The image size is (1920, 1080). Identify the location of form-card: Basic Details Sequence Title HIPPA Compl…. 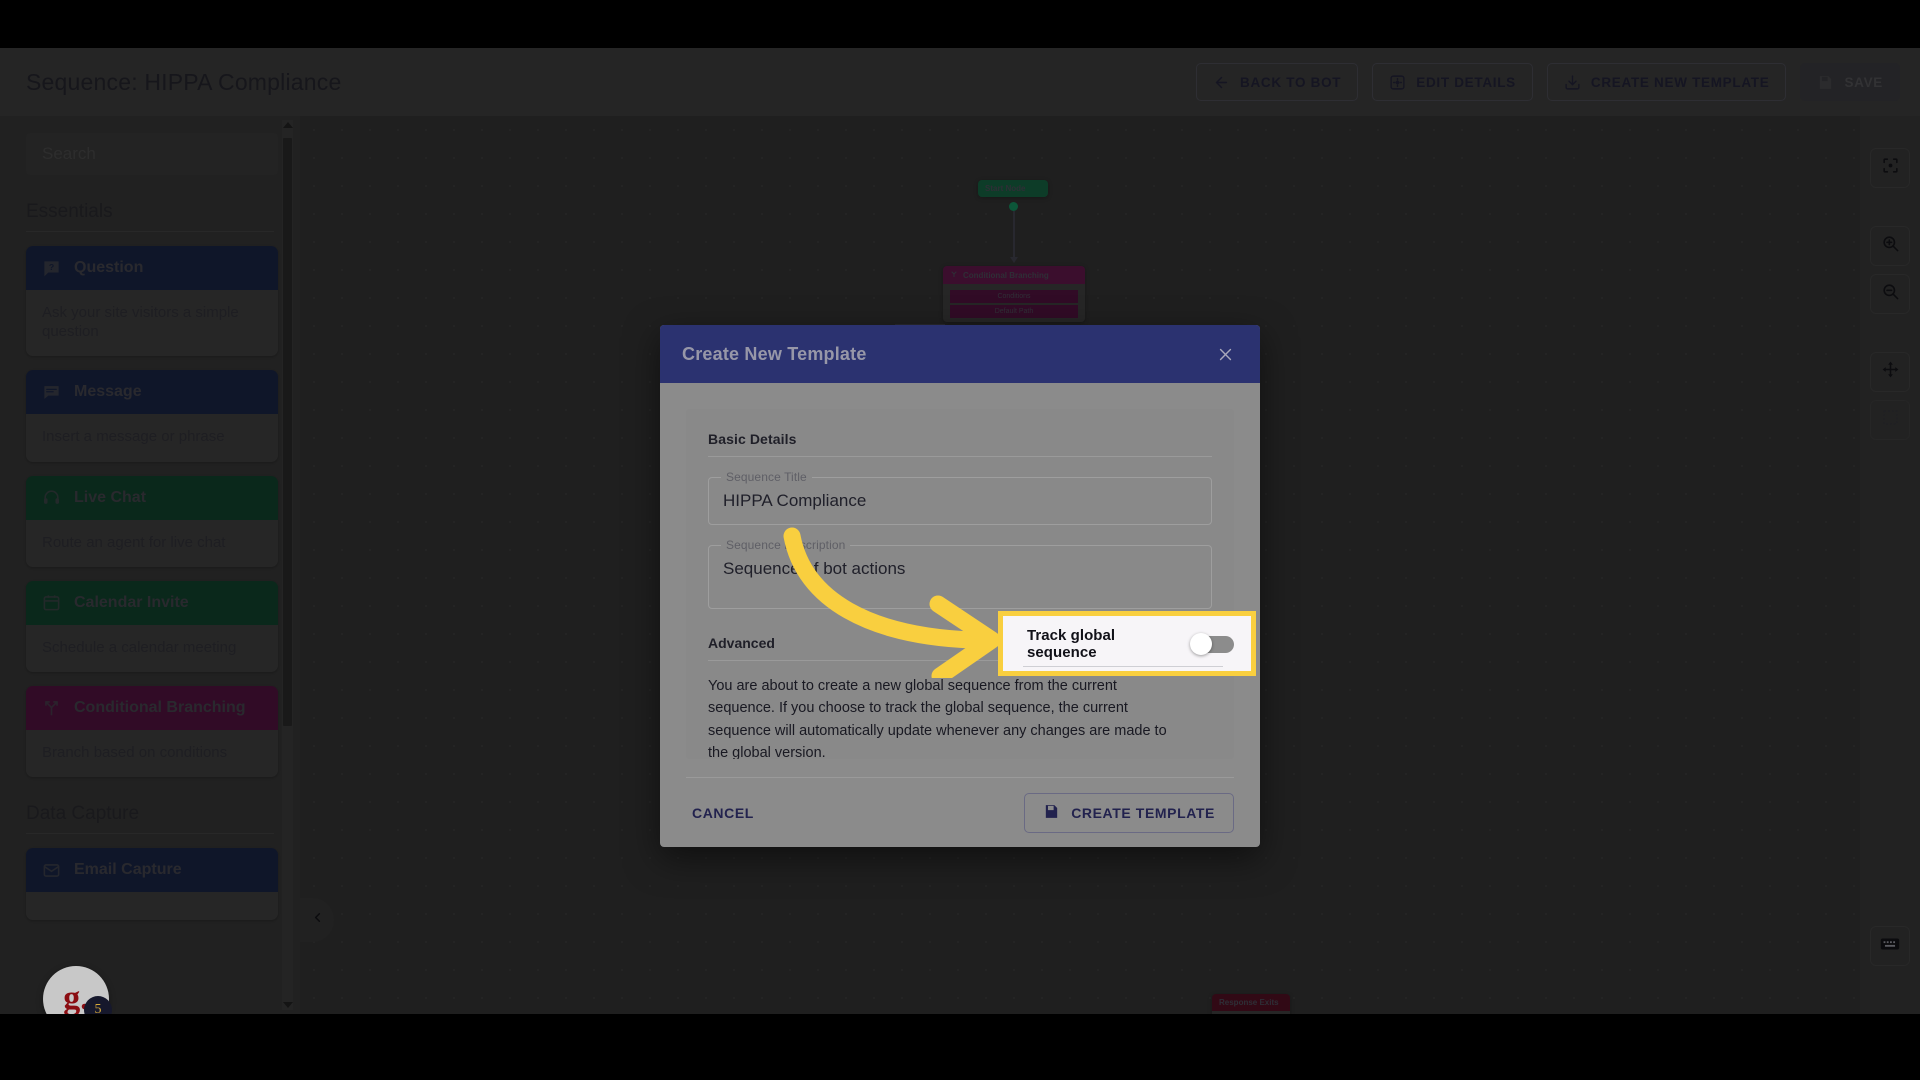
(960, 584).